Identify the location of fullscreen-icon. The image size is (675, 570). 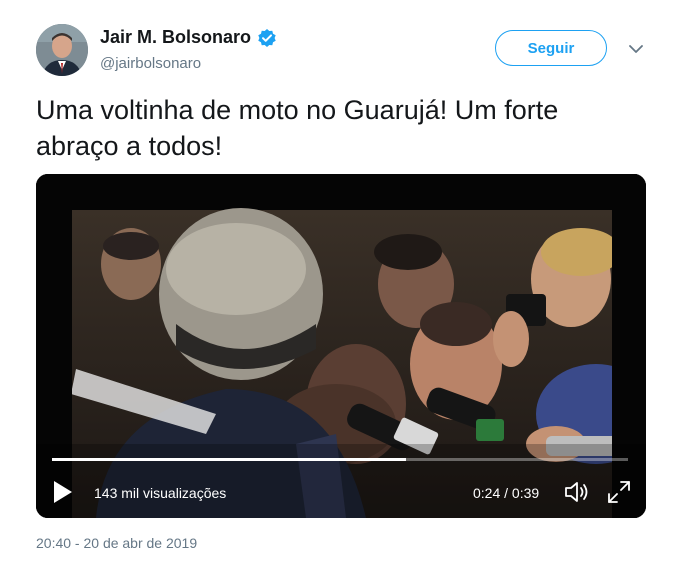
(619, 492).